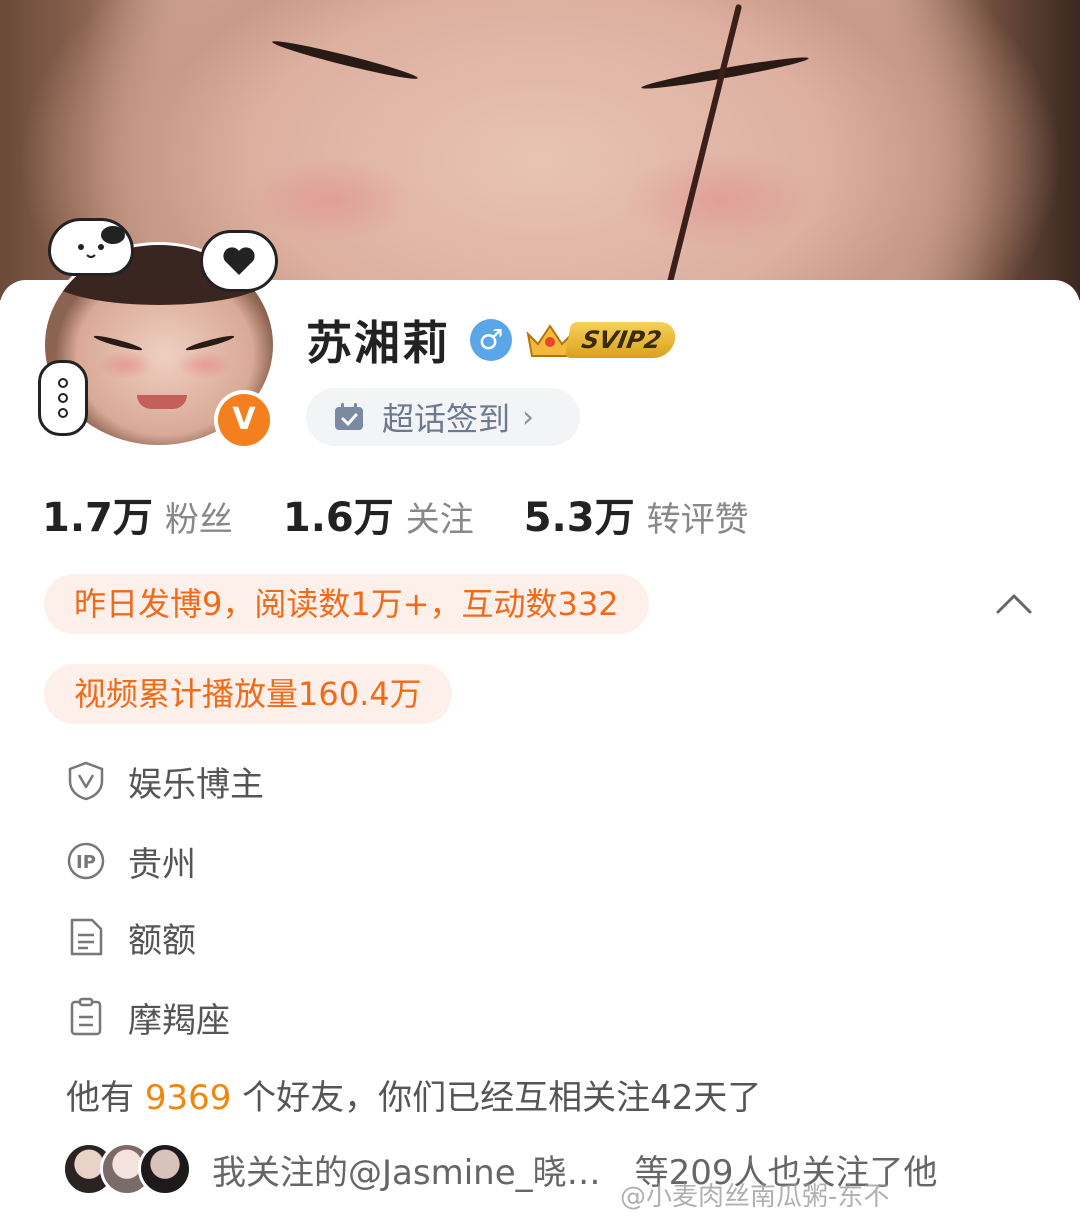 This screenshot has width=1080, height=1221. I want to click on svg-text: IP, so click(86, 862).